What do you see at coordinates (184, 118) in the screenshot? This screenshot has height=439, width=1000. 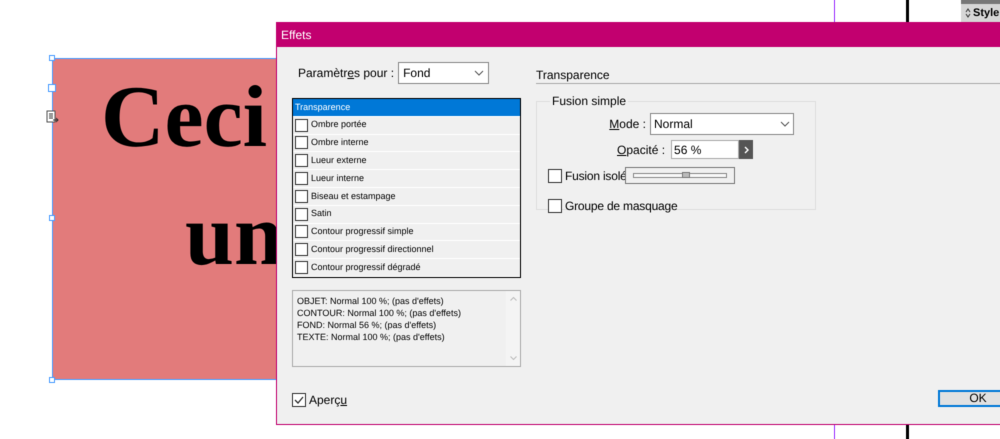 I see `frame-text: Ceci` at bounding box center [184, 118].